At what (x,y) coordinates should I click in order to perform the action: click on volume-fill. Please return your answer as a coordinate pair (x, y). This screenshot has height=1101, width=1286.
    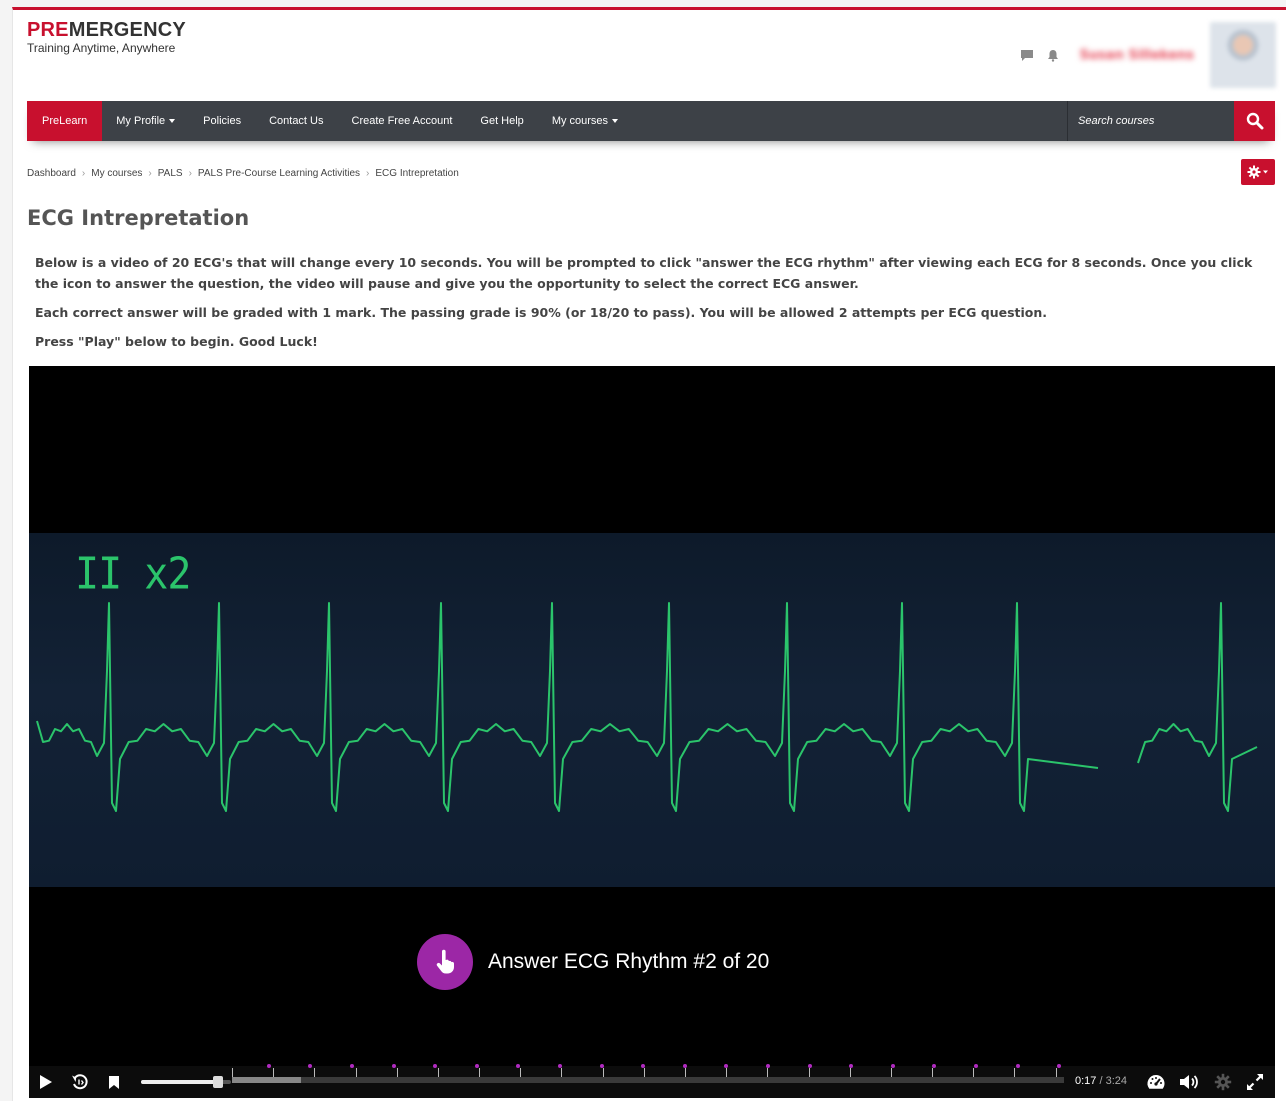
    Looking at the image, I should click on (179, 1082).